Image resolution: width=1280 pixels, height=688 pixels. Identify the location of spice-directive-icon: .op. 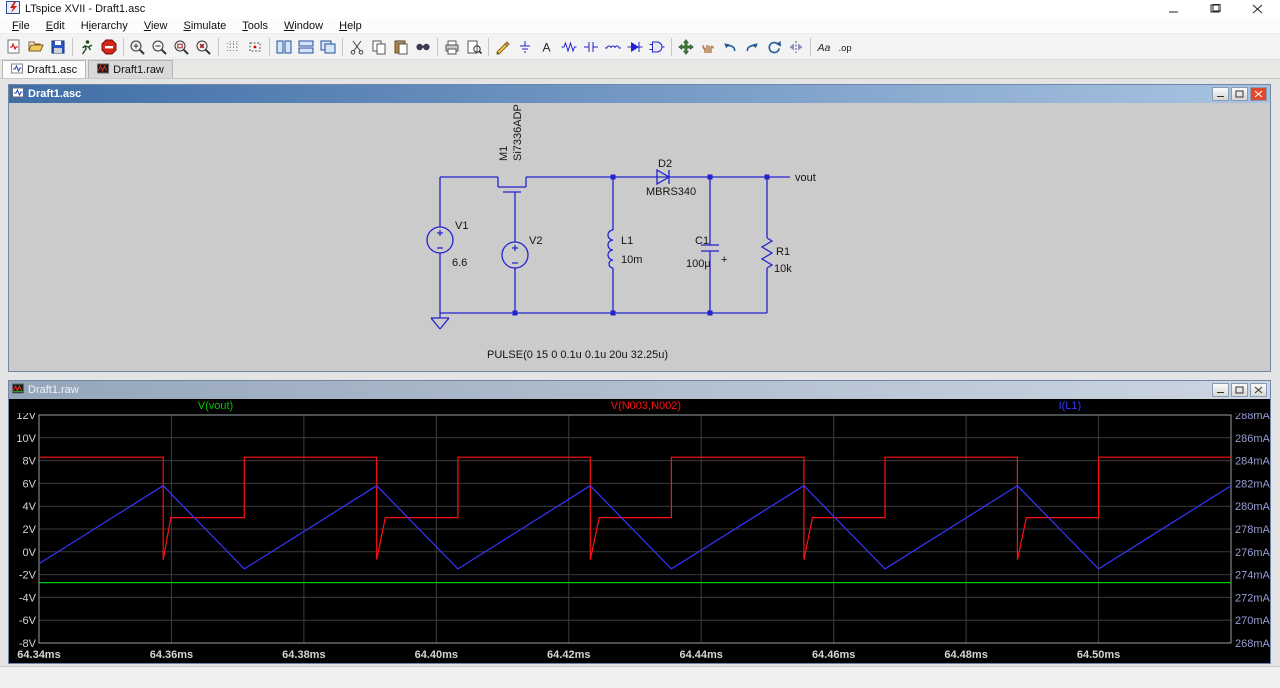
(847, 47).